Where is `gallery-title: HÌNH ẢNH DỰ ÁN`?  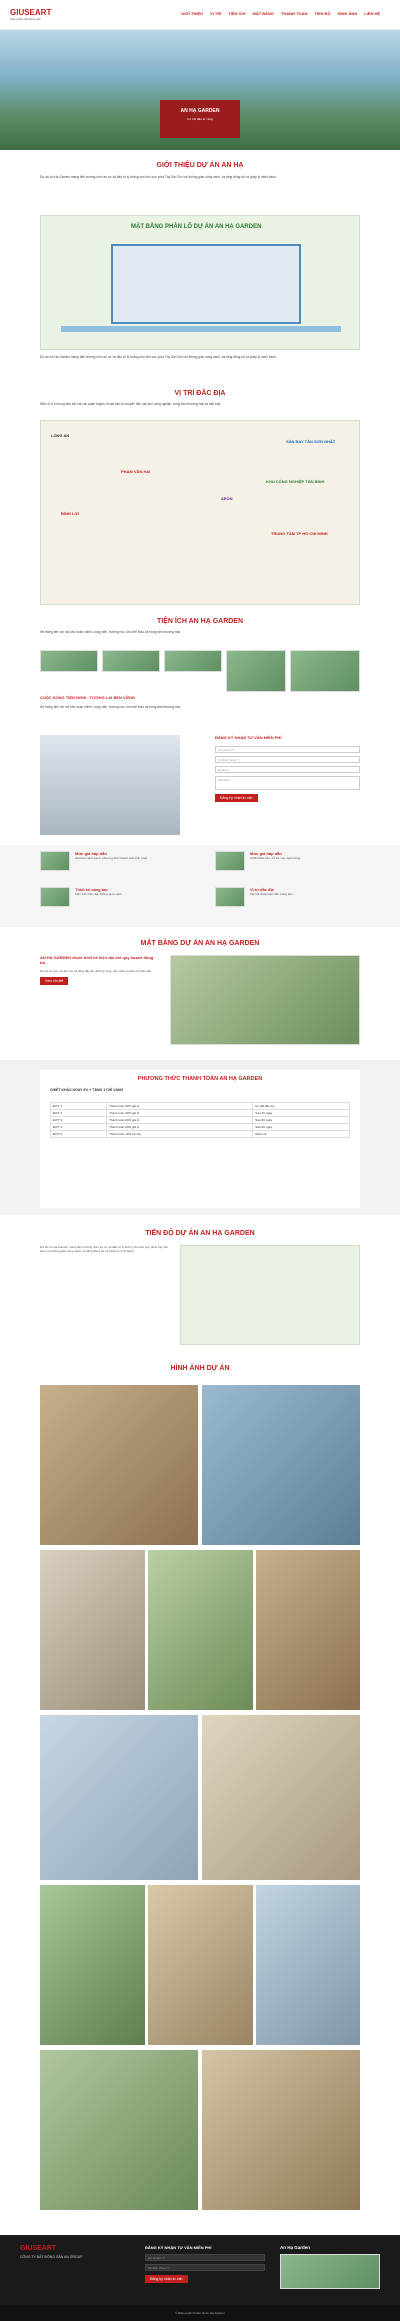 gallery-title: HÌNH ẢNH DỰ ÁN is located at coordinates (200, 1368).